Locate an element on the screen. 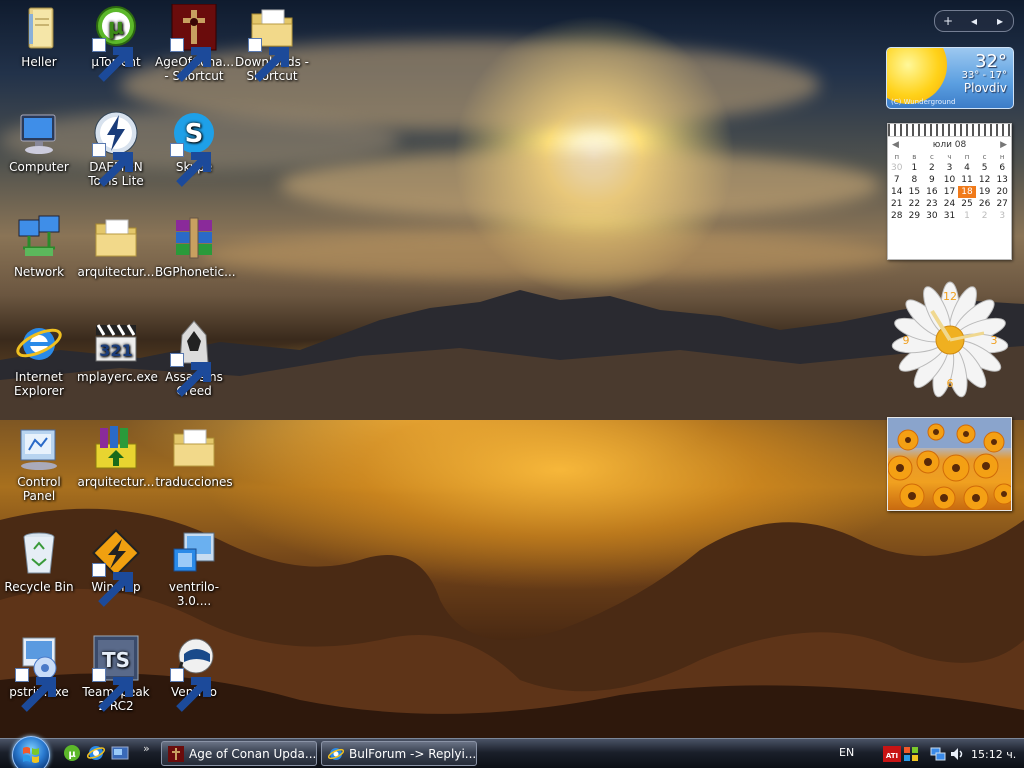 The height and width of the screenshot is (768, 1024). start-button is located at coordinates (31, 752).